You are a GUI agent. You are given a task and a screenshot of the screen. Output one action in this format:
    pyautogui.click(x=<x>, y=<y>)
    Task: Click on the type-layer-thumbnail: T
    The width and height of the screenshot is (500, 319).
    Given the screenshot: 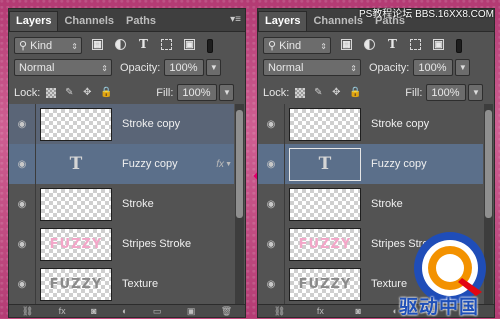 What is the action you would take?
    pyautogui.click(x=76, y=164)
    